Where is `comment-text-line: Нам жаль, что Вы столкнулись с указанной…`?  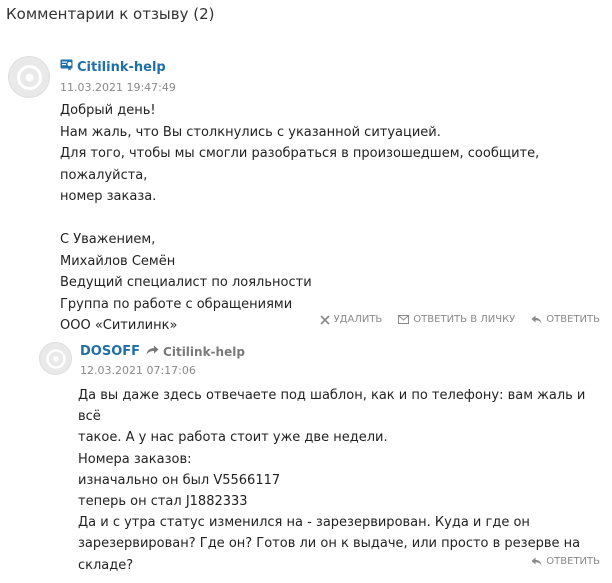 comment-text-line: Нам жаль, что Вы столкнулись с указанной… is located at coordinates (250, 132).